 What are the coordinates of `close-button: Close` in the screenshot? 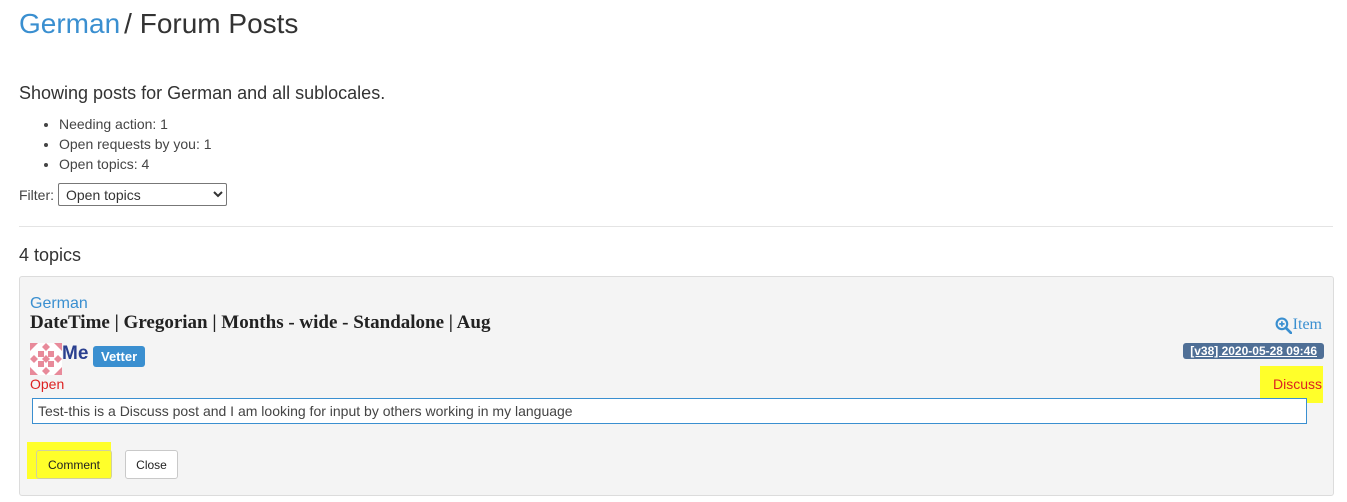 It's located at (151, 464).